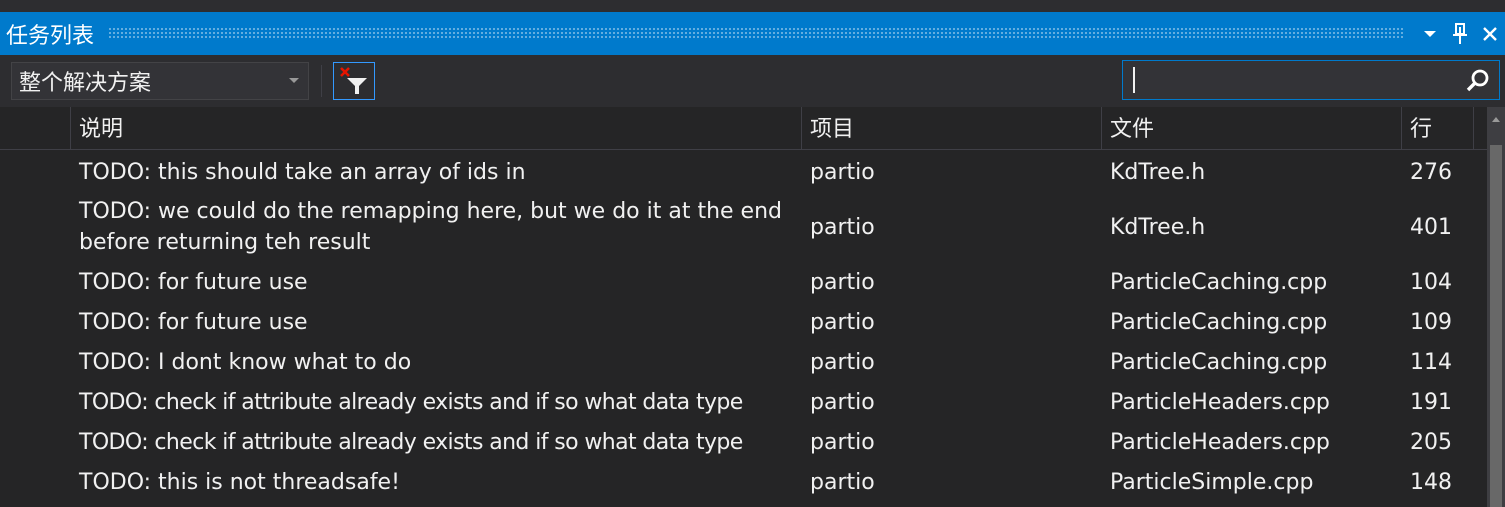  What do you see at coordinates (1431, 482) in the screenshot?
I see `line-cell: 148` at bounding box center [1431, 482].